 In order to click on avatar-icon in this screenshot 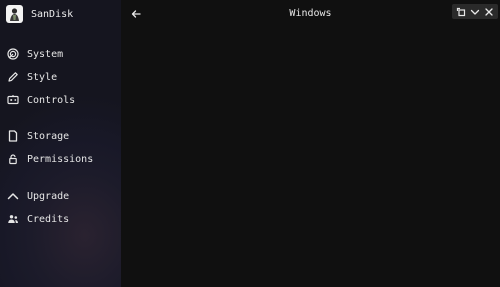, I will do `click(14, 14)`.